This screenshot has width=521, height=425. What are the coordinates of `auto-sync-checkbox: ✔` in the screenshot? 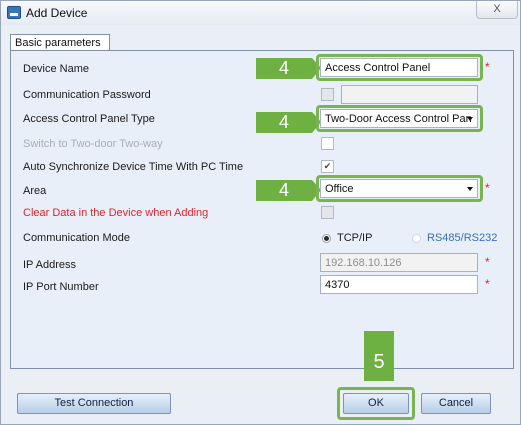 It's located at (327, 166).